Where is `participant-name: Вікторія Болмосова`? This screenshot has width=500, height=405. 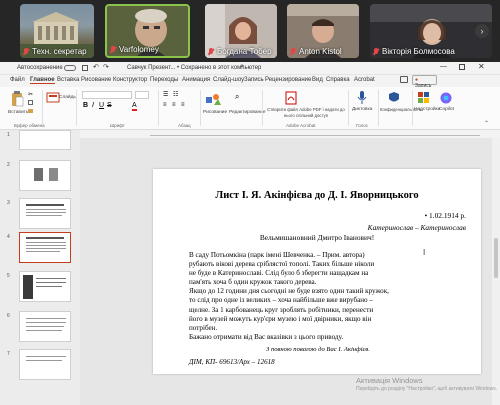 participant-name: Вікторія Болмосова is located at coordinates (418, 51).